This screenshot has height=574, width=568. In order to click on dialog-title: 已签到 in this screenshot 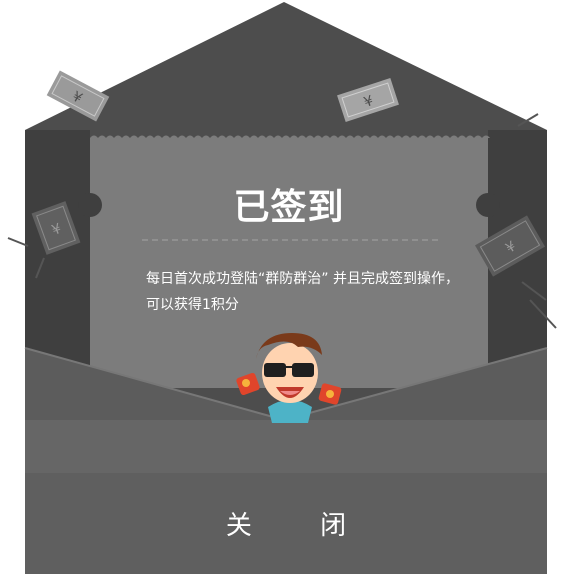, I will do `click(289, 207)`.